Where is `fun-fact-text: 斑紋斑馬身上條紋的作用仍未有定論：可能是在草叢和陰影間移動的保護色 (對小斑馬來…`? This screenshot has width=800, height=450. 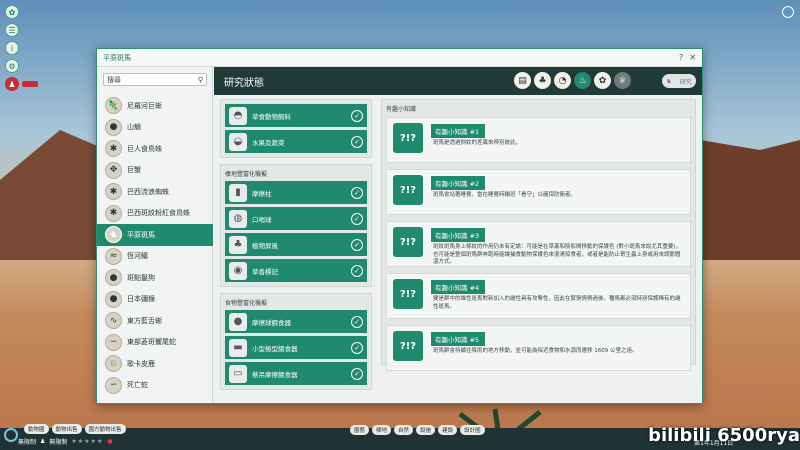
fun-fact-text: 斑紋斑馬身上條紋的作用仍未有定論：可能是在草叢和陰影間移動的保護色 (對小斑馬來… is located at coordinates (557, 255).